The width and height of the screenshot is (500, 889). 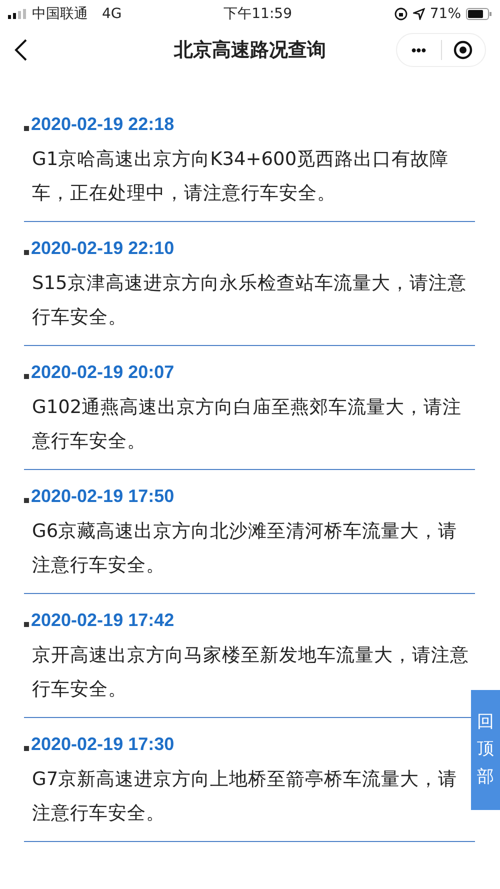 I want to click on report-text: G1京哈高速出京方向K34+600觅西路出口有故障车，正在处理中，请注意行车安全。, so click(x=240, y=177).